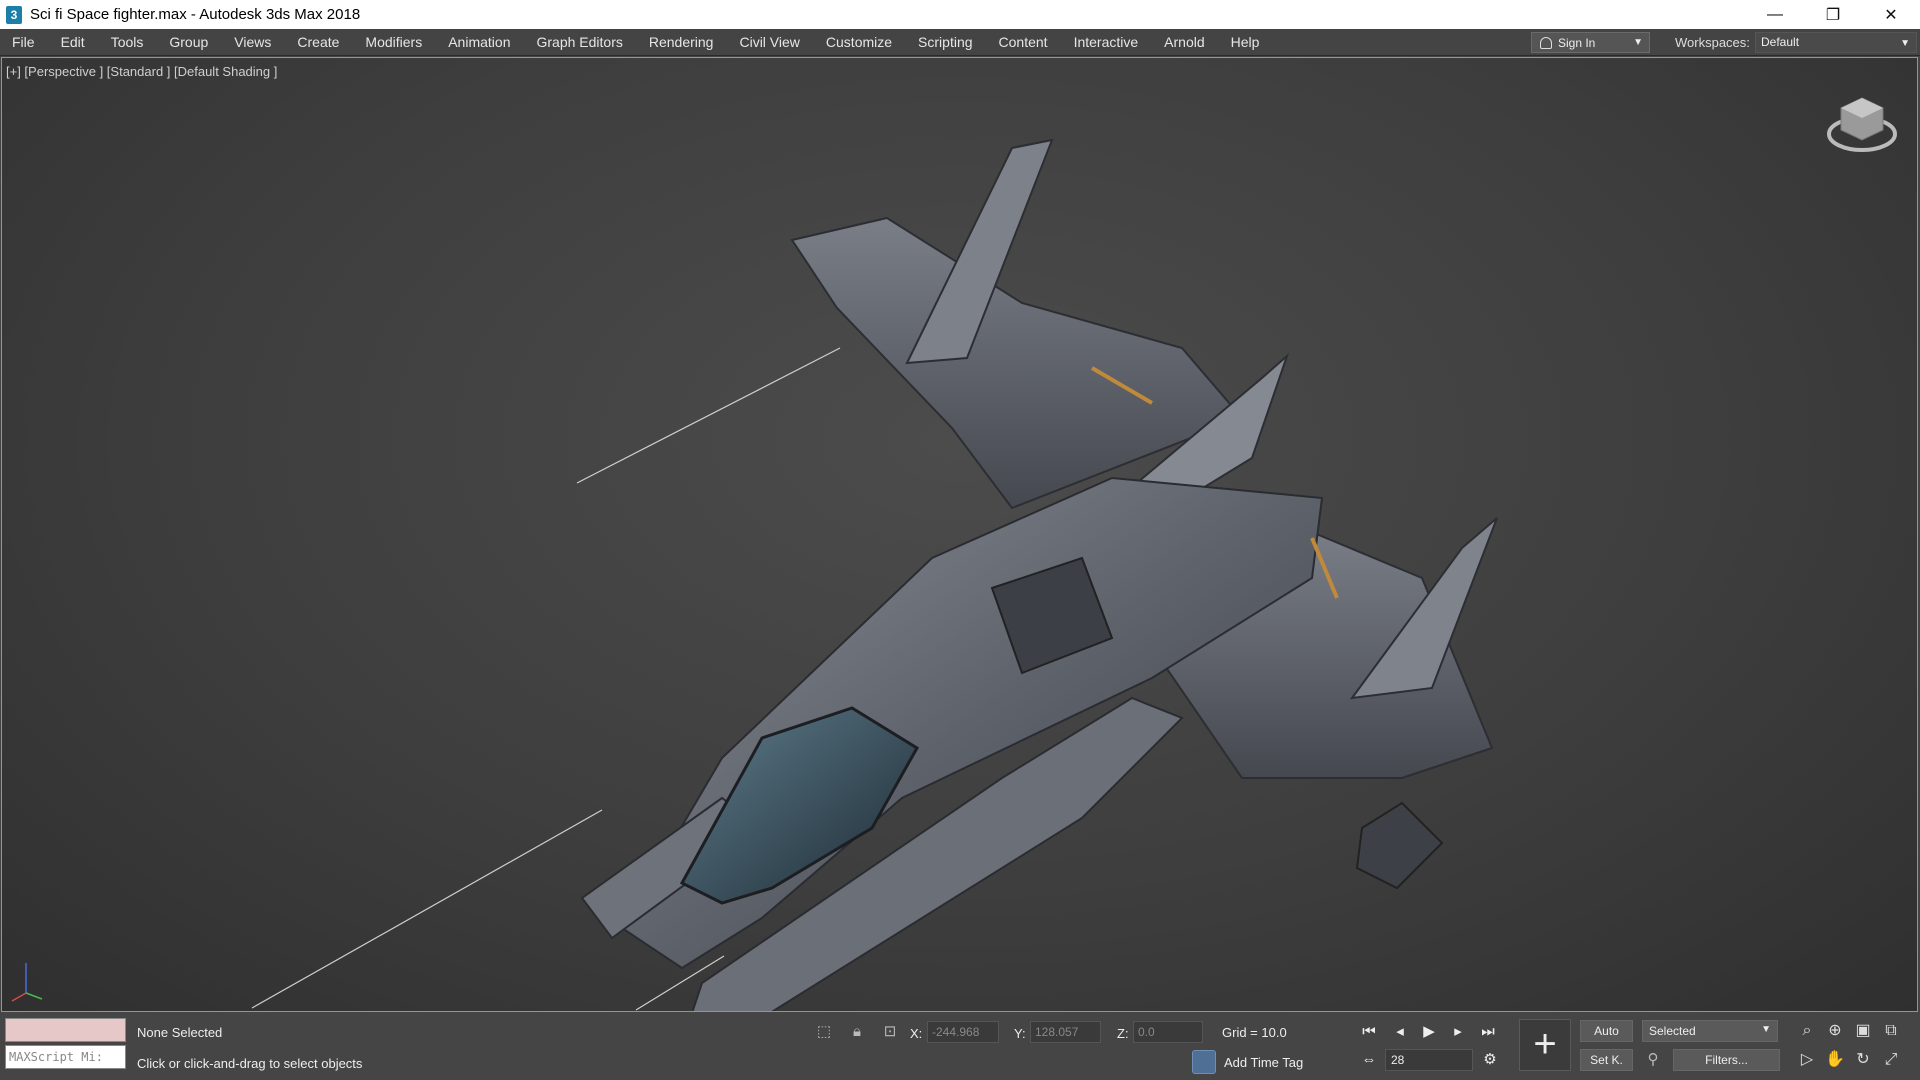 The width and height of the screenshot is (1920, 1080). What do you see at coordinates (318, 42) in the screenshot?
I see `menu-create: Create` at bounding box center [318, 42].